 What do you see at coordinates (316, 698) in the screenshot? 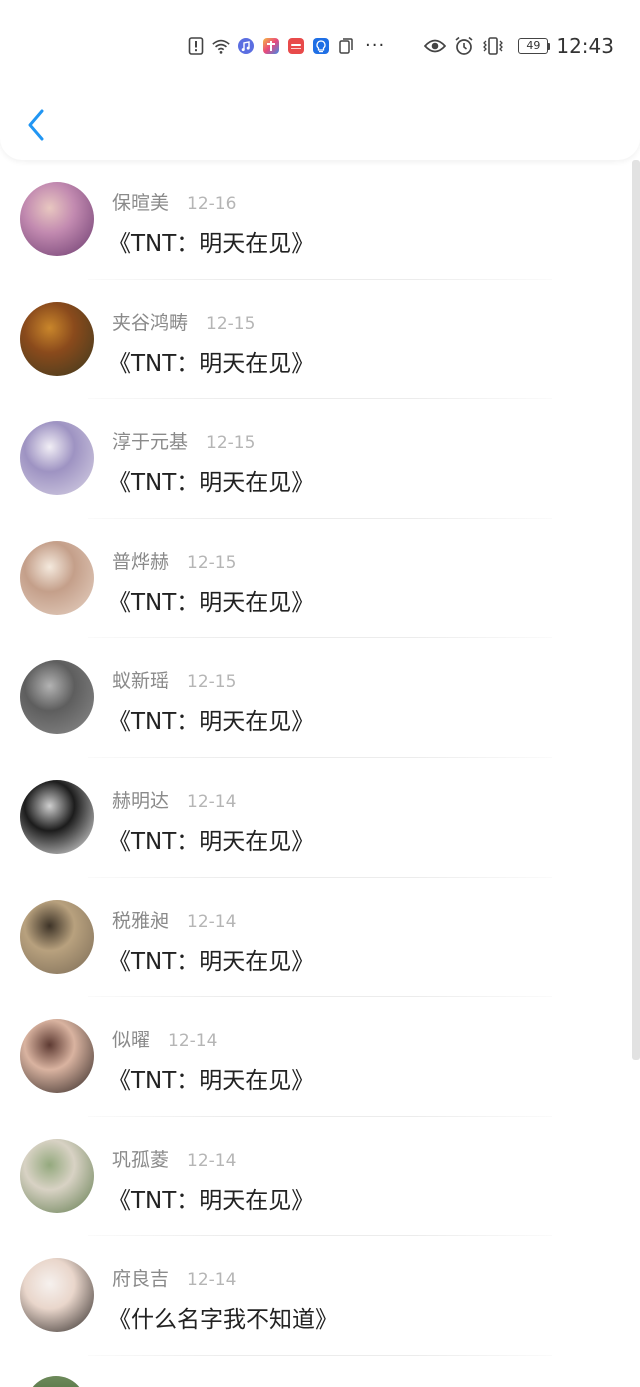
I see `list-item: 蚁新瑶 12-15 《TNT：明天在见》` at bounding box center [316, 698].